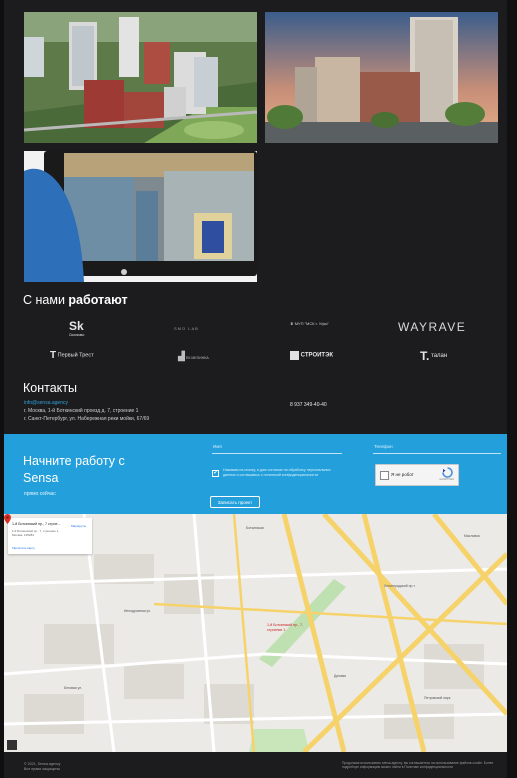 Image resolution: width=517 pixels, height=778 pixels. Describe the element at coordinates (340, 676) in the screenshot. I see `map-label-dinamo: Динамо` at that location.